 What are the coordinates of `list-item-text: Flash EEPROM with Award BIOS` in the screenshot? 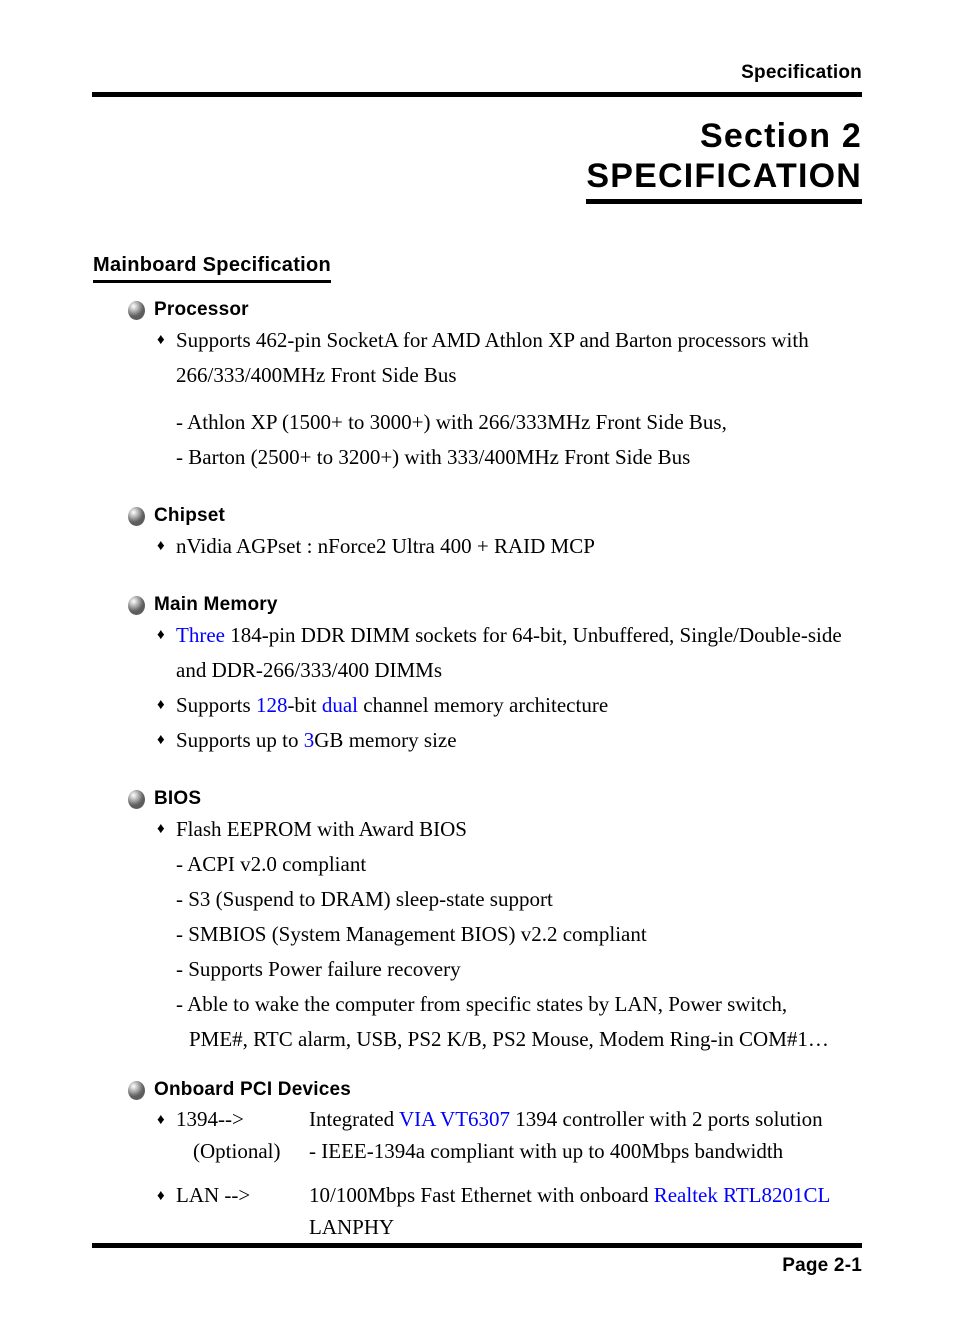 It's located at (321, 829).